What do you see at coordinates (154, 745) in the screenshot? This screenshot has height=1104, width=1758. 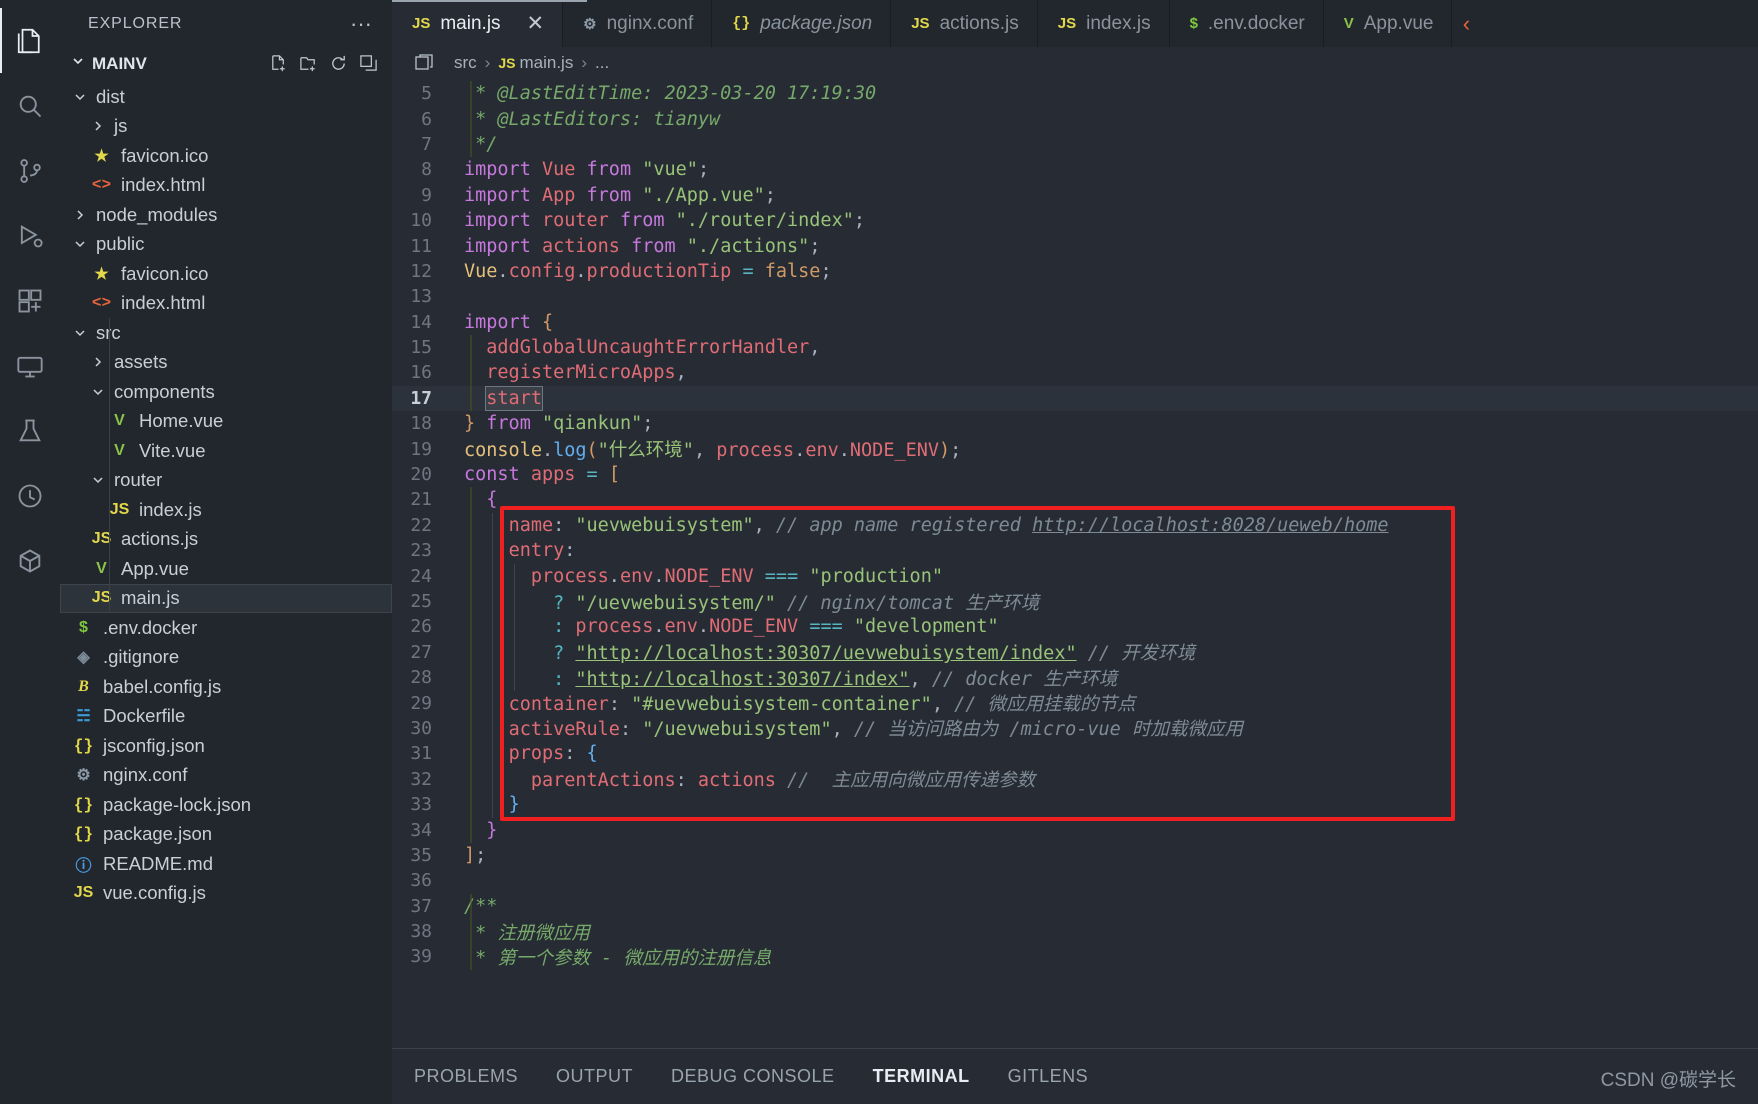 I see `tree-item-label: jsconfig.json` at bounding box center [154, 745].